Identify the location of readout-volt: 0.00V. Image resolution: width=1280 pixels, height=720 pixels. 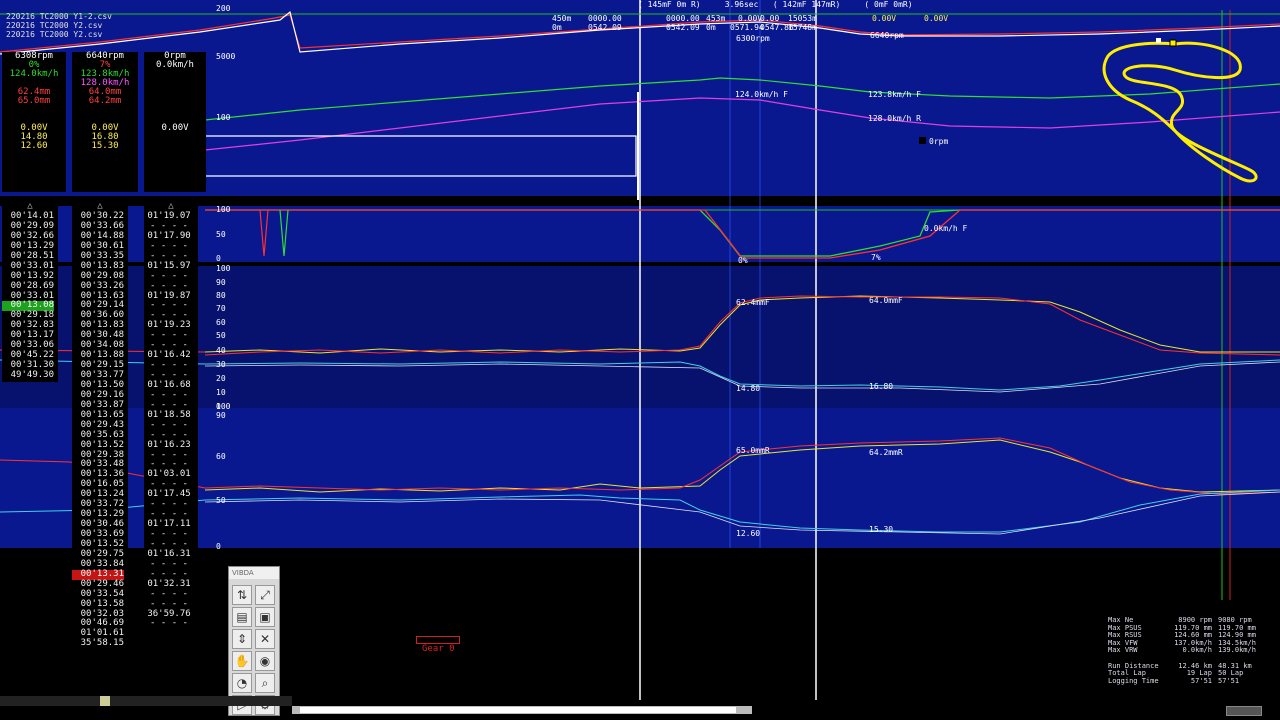
(750, 18).